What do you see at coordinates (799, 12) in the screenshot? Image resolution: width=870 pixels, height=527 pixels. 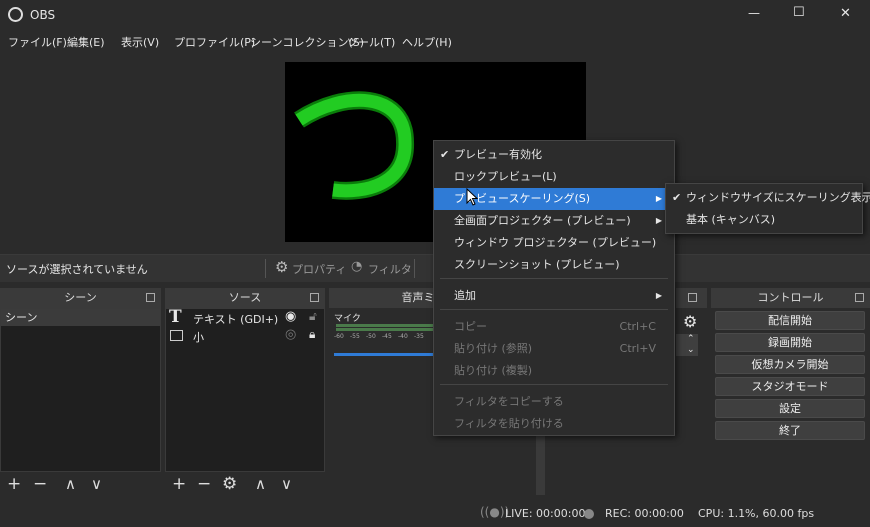 I see `maximize-button: ☐` at bounding box center [799, 12].